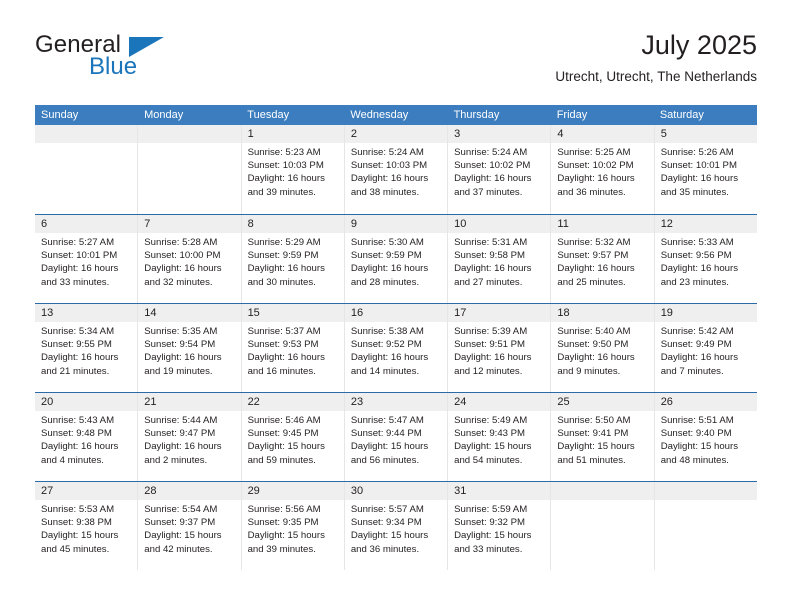 The width and height of the screenshot is (792, 612). I want to click on day-detail-line: Sunset: 9:32 PM, so click(490, 523).